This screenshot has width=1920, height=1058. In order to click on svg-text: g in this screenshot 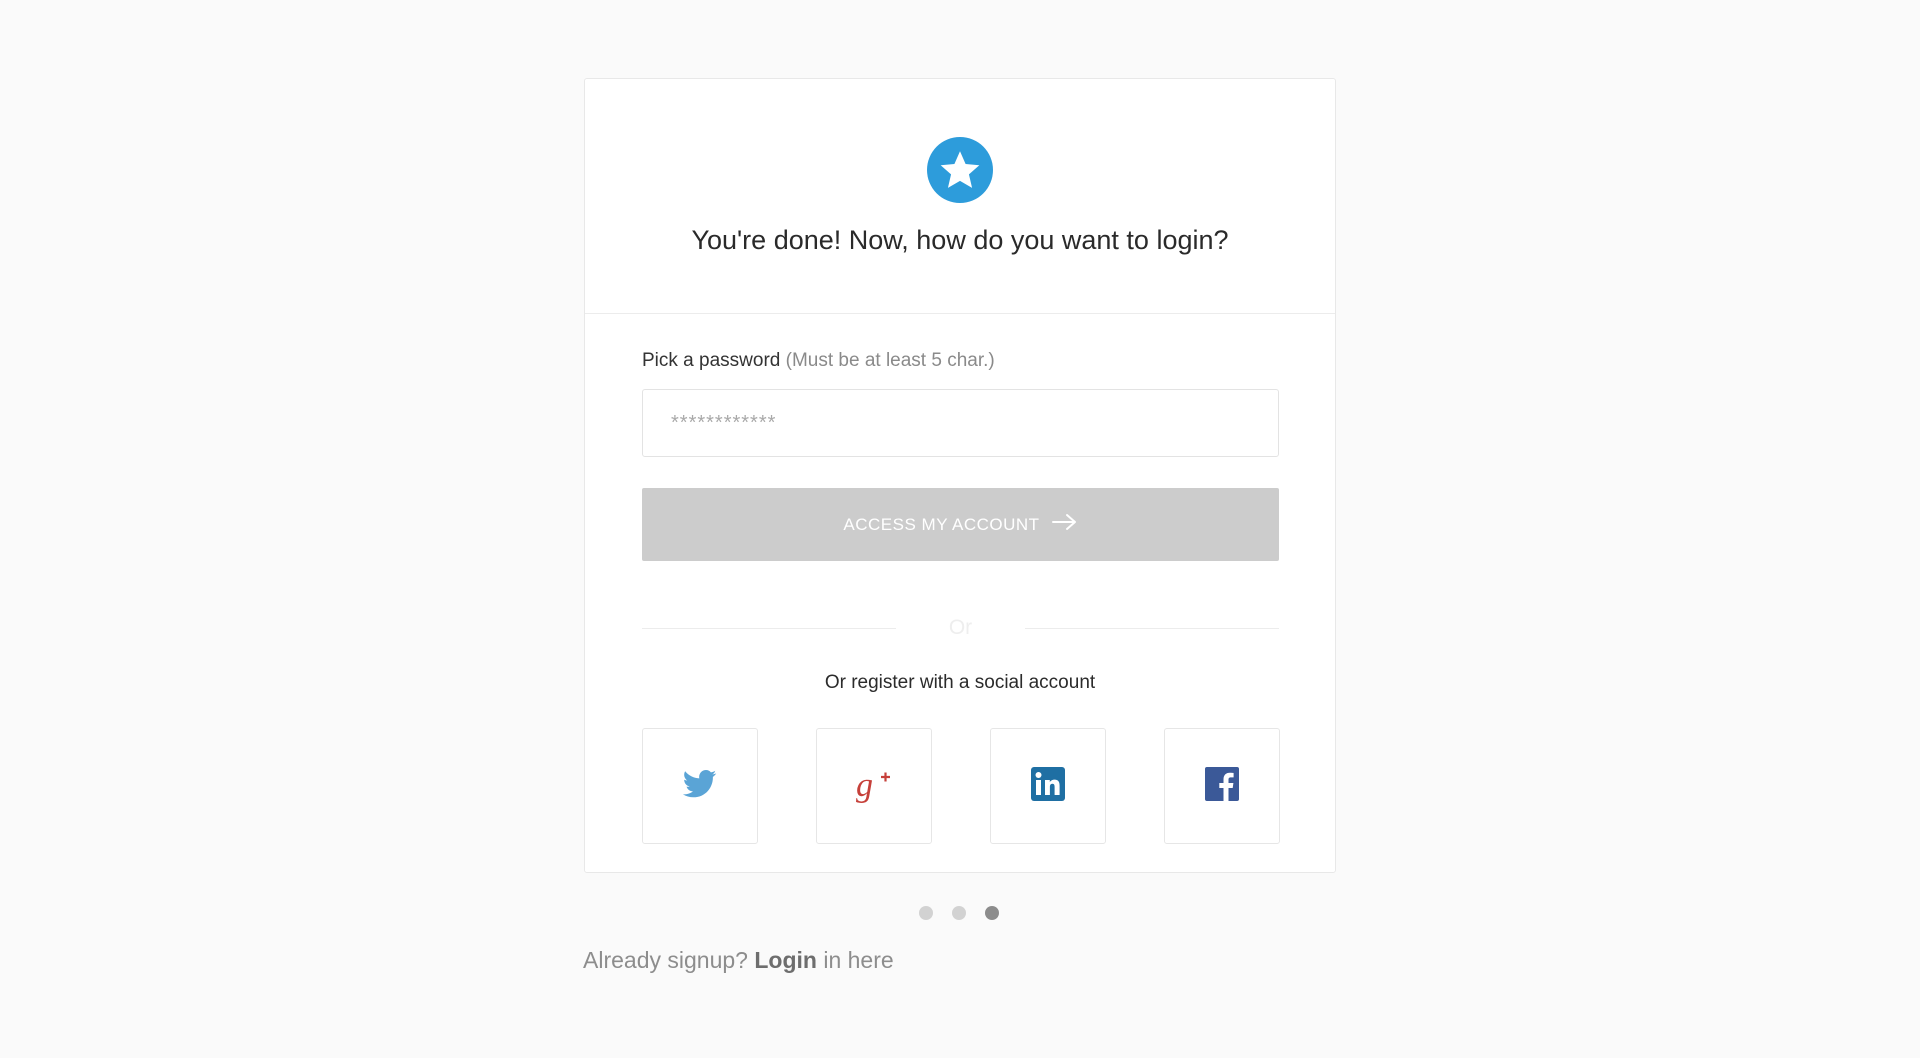, I will do `click(864, 785)`.